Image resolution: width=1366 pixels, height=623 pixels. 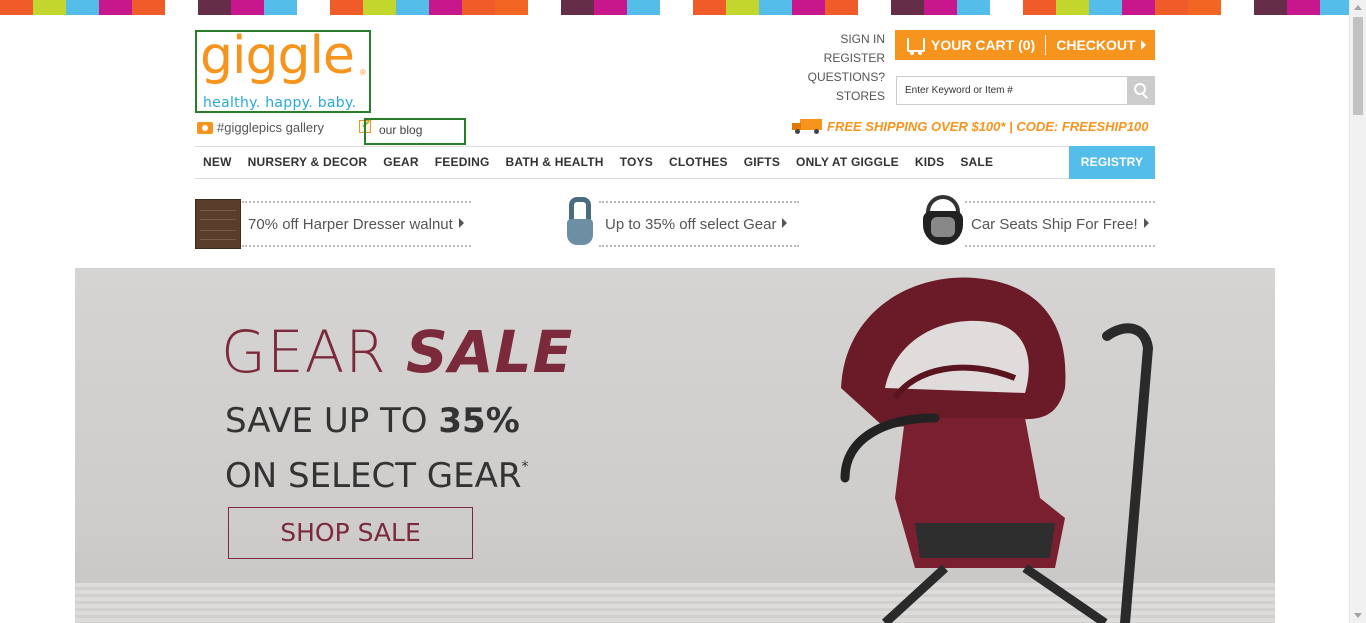 I want to click on camera-icon, so click(x=205, y=127).